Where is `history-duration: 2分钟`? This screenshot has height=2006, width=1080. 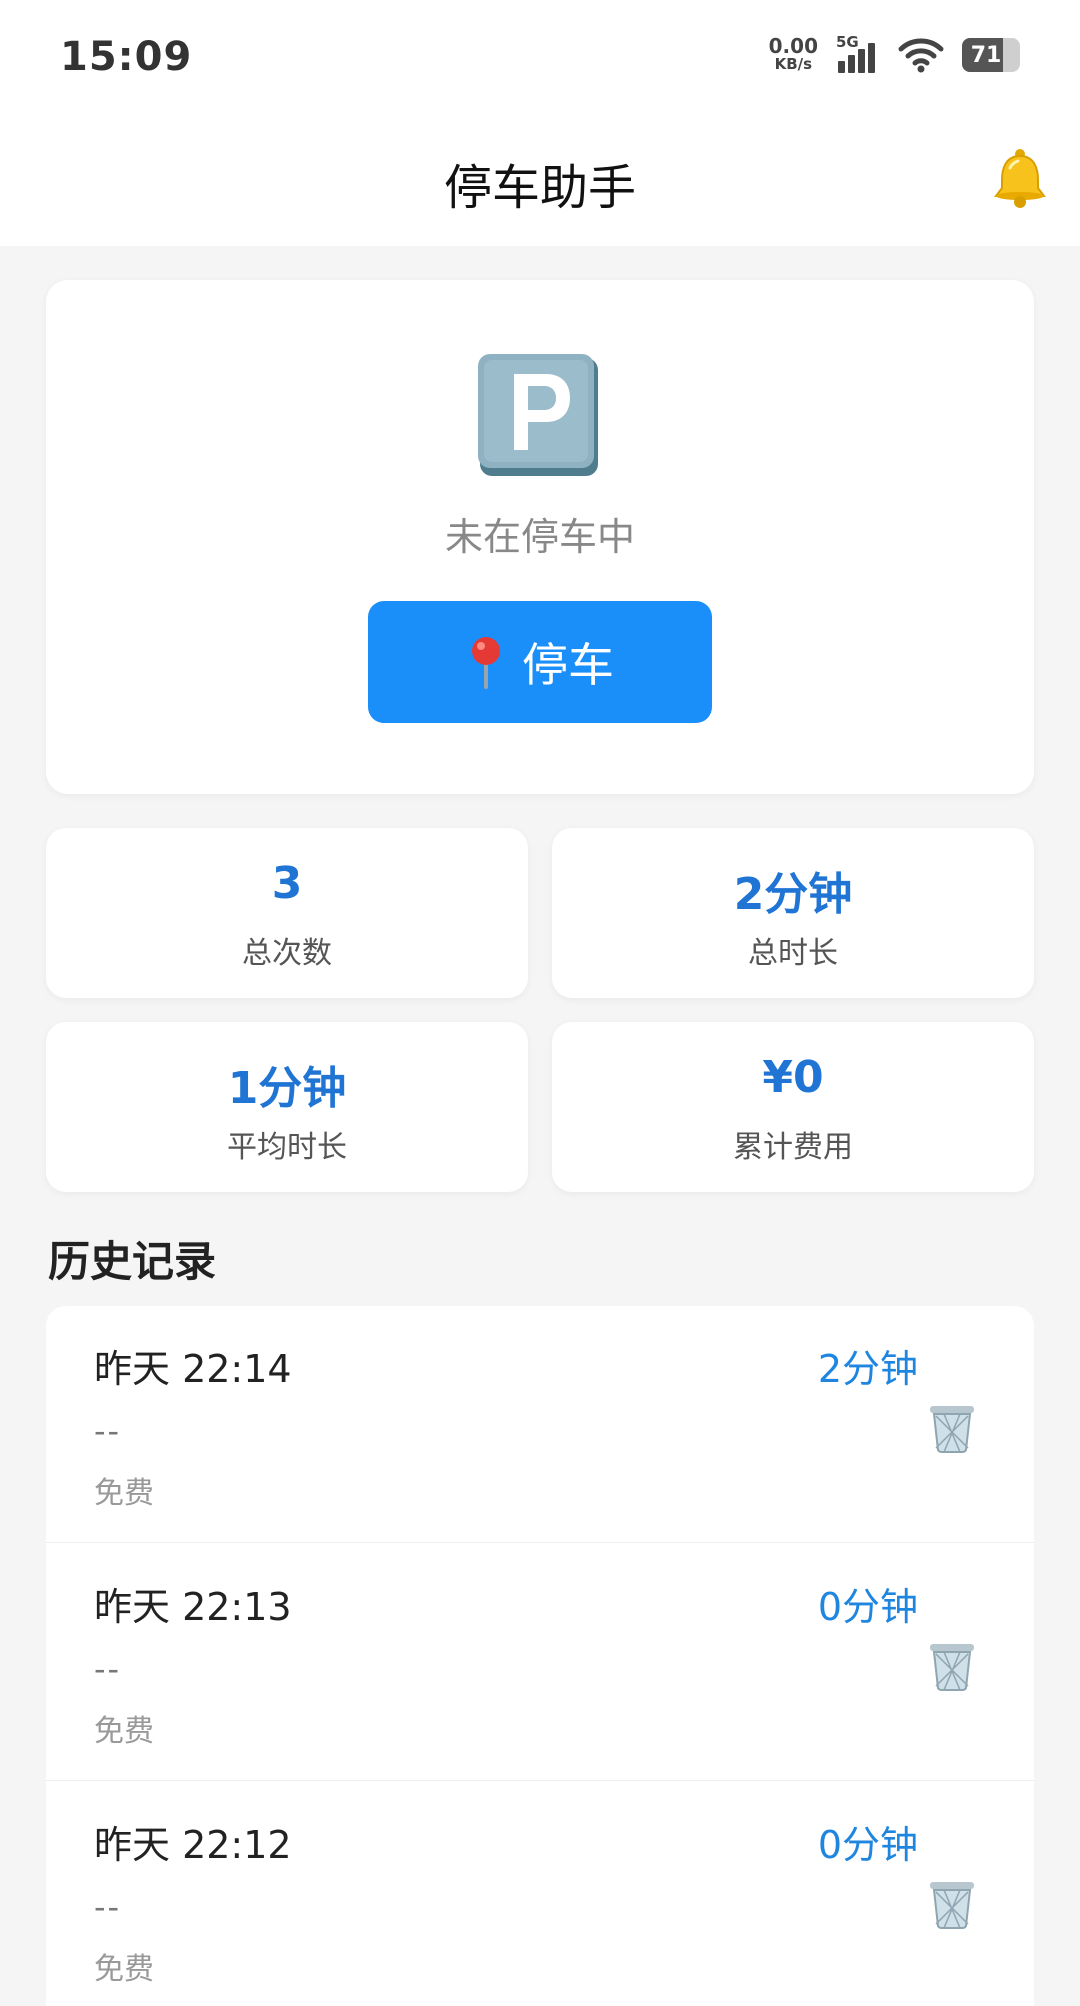 history-duration: 2分钟 is located at coordinates (867, 1369).